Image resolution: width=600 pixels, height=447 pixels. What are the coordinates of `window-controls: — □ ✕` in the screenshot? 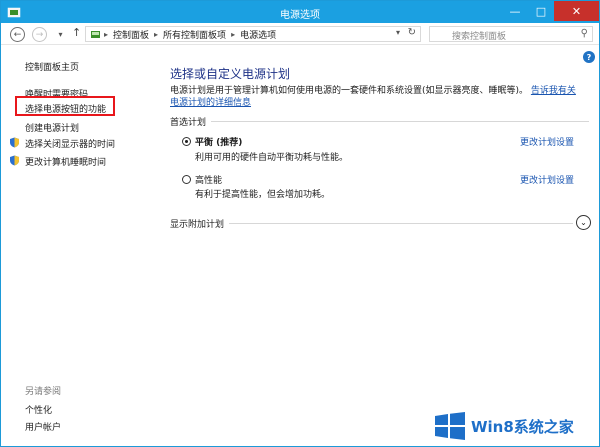 It's located at (550, 11).